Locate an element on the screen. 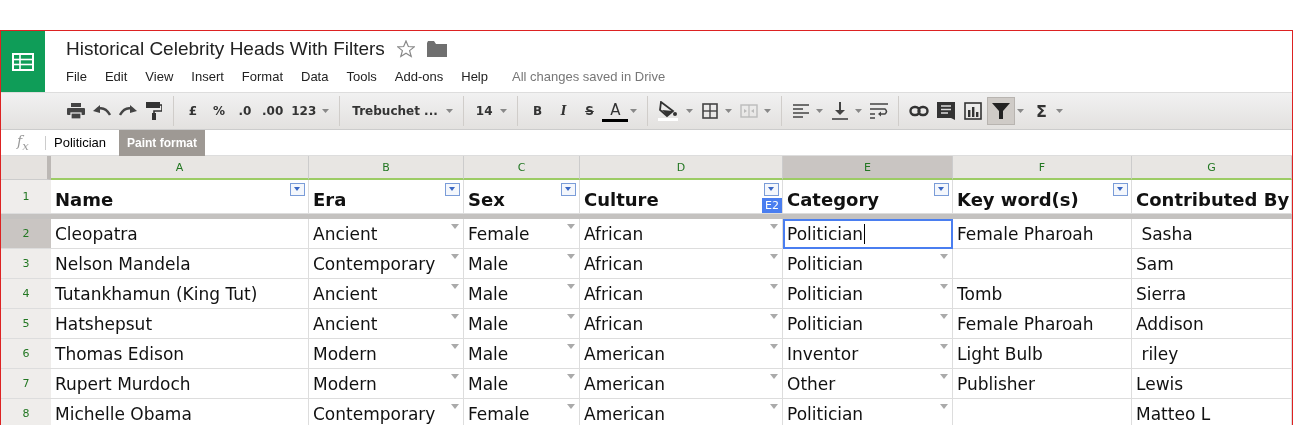 The width and height of the screenshot is (1293, 425). active-cell: Politician is located at coordinates (868, 234).